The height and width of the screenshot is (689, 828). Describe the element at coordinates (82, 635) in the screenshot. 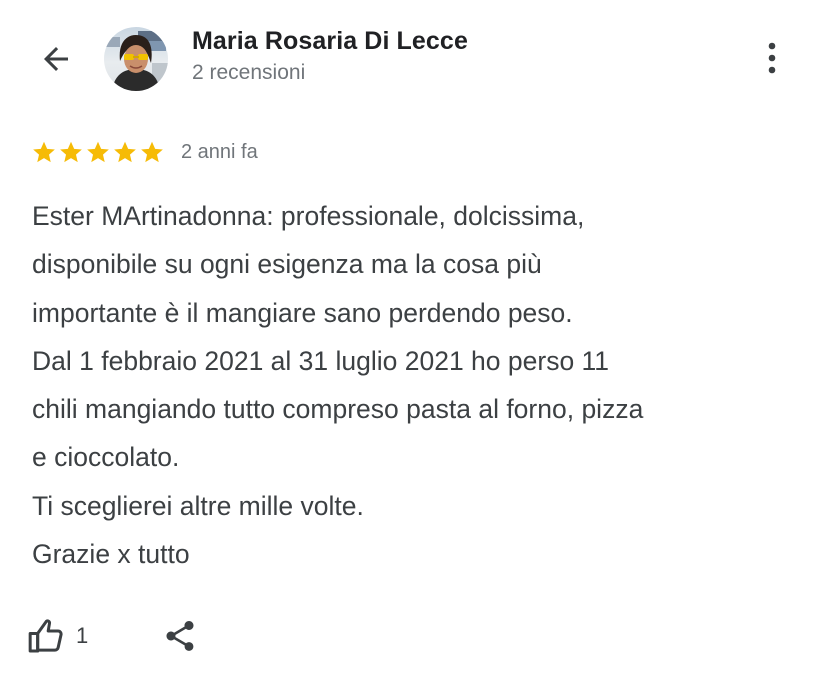

I see `like-count: 1` at that location.